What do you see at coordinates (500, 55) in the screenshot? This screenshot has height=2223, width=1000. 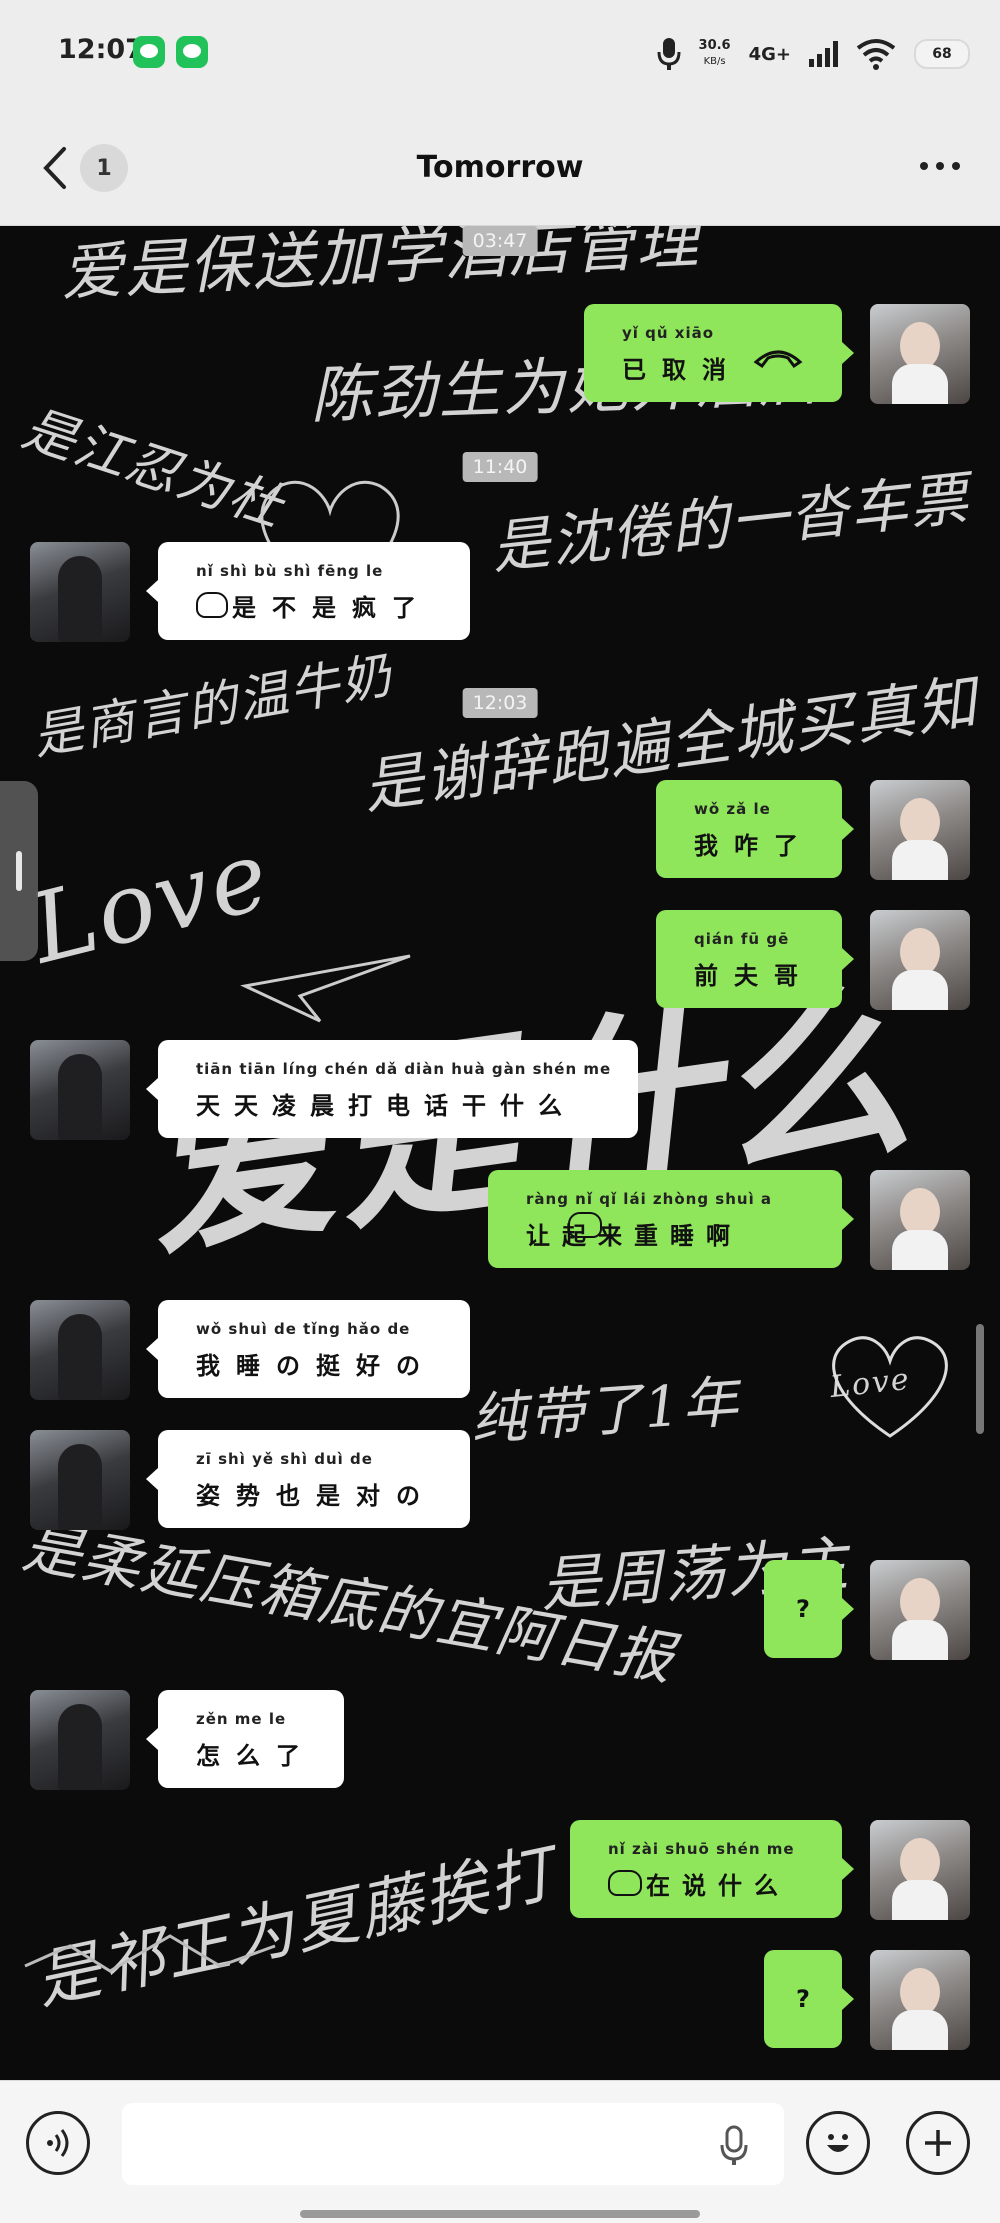 I see `status-bar: 12:07 30.6 KB/s 4G+ 68` at bounding box center [500, 55].